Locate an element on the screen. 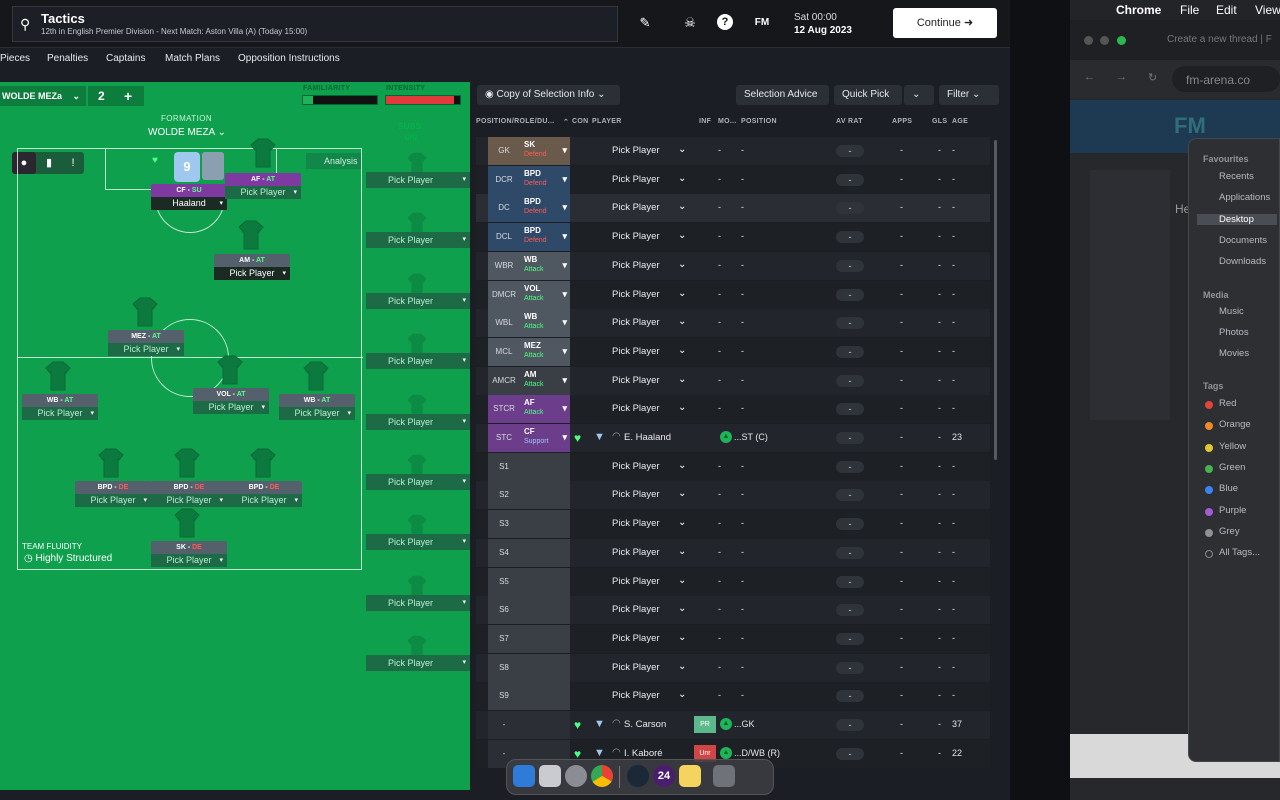 Image resolution: width=1280 pixels, height=800 pixels. finder-item: Documents is located at coordinates (1243, 240).